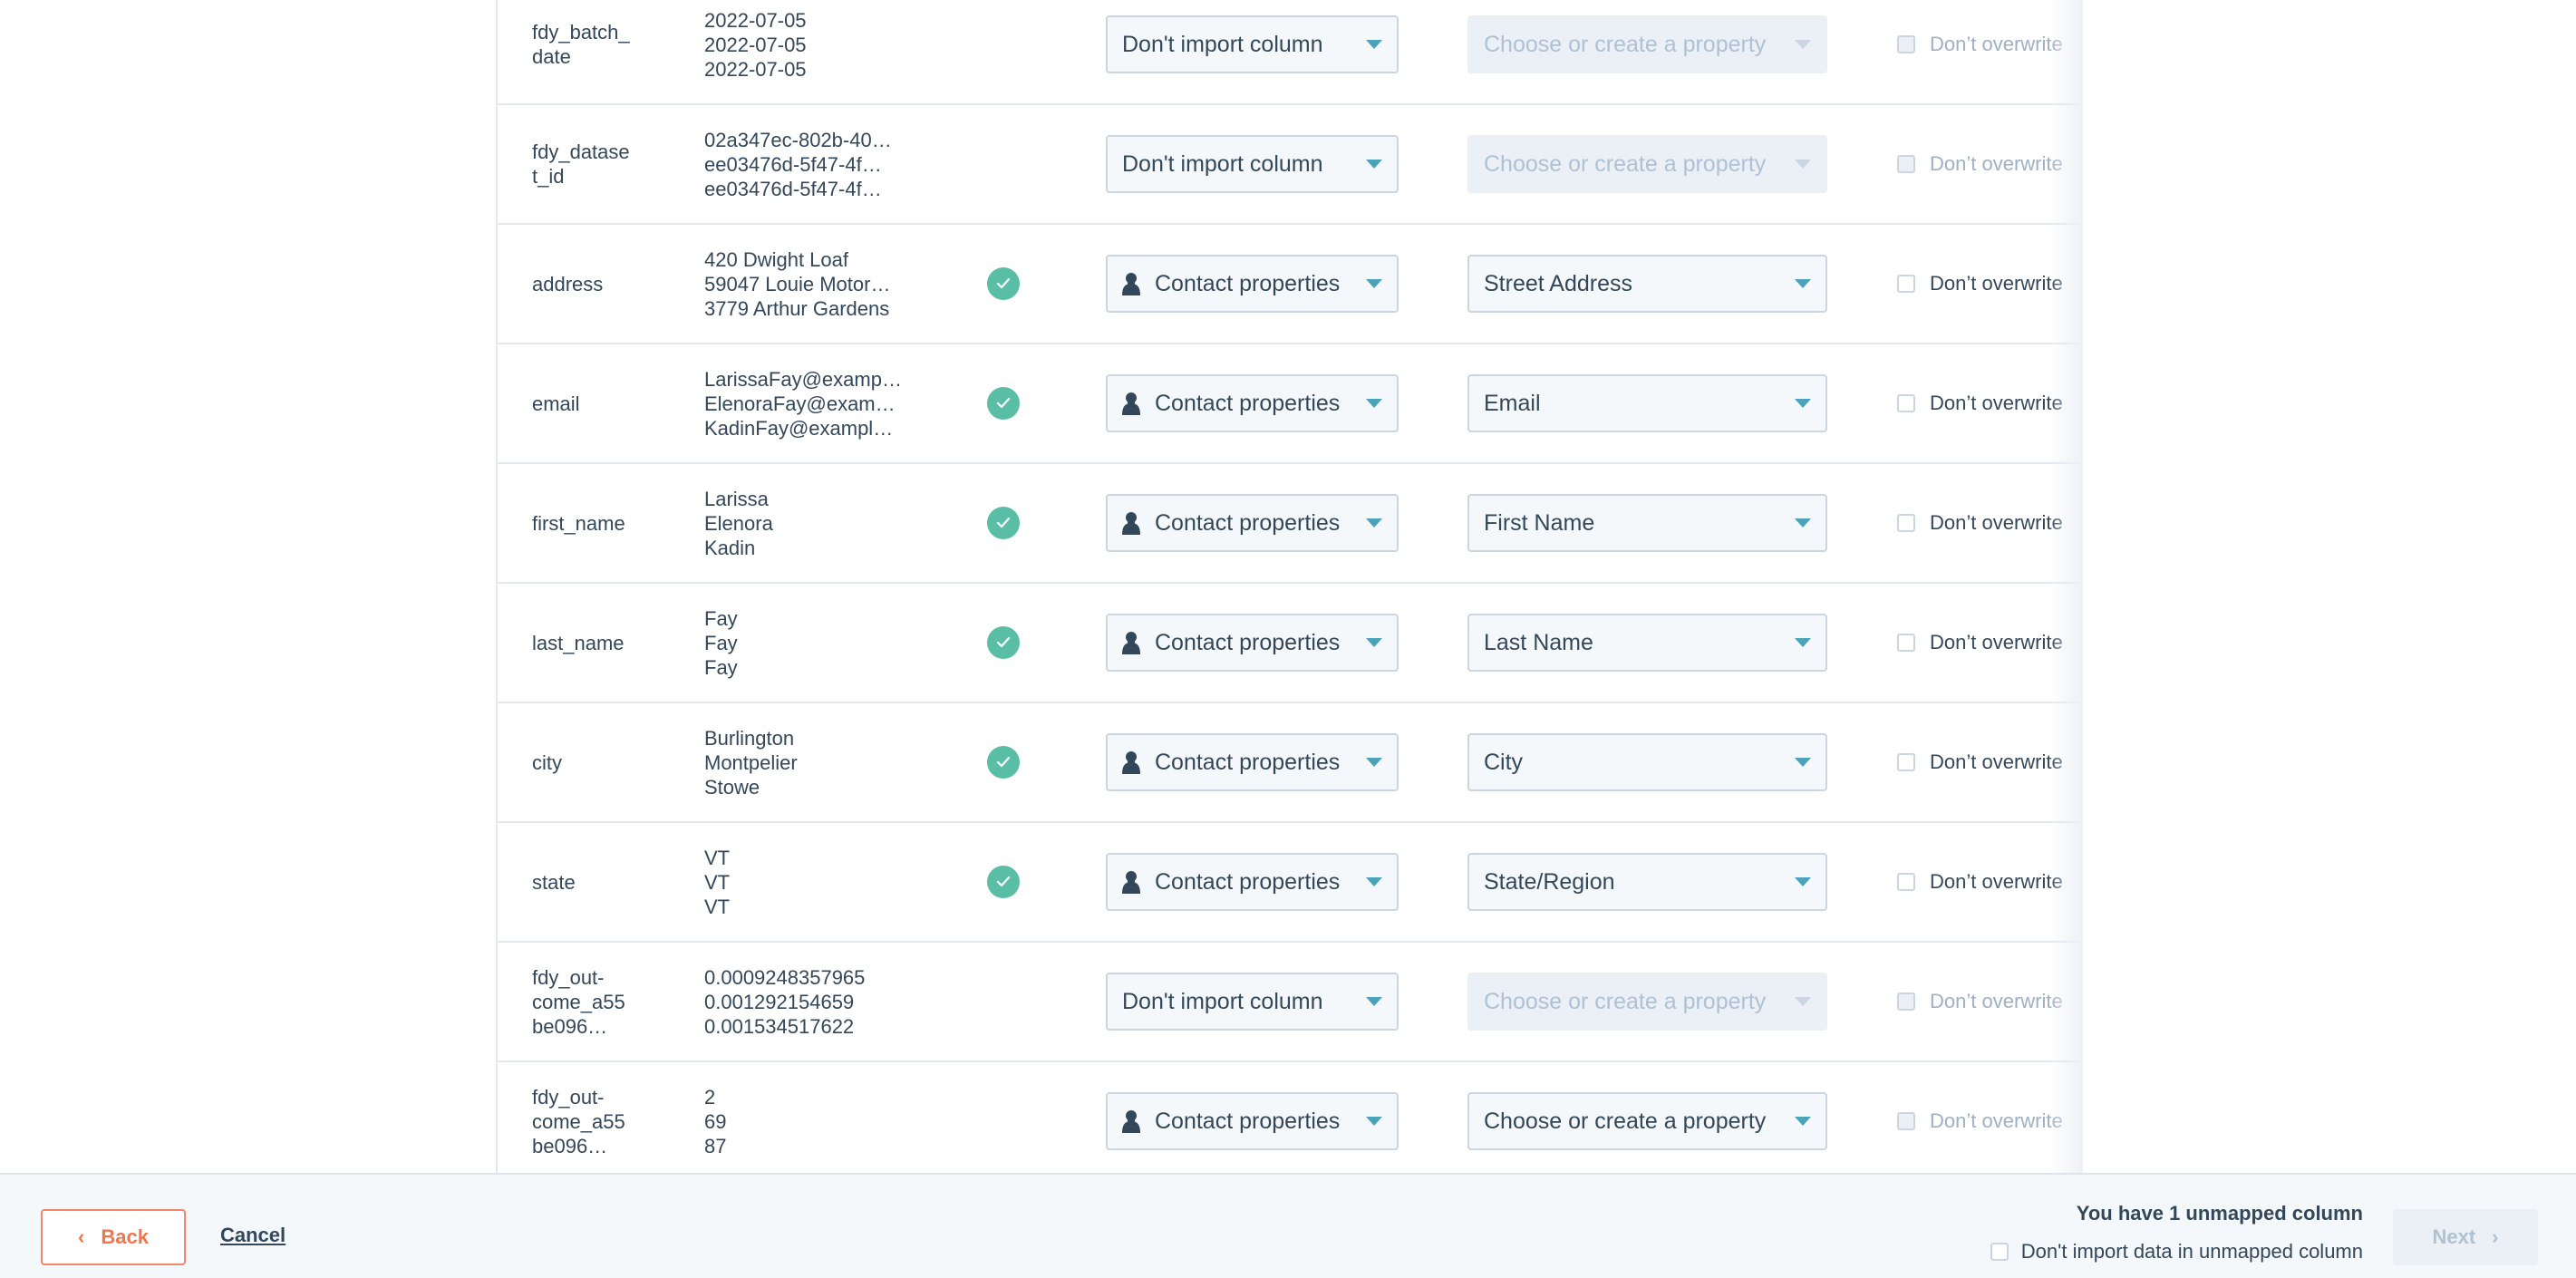  I want to click on sample-values: Fay Fay Fay, so click(813, 643).